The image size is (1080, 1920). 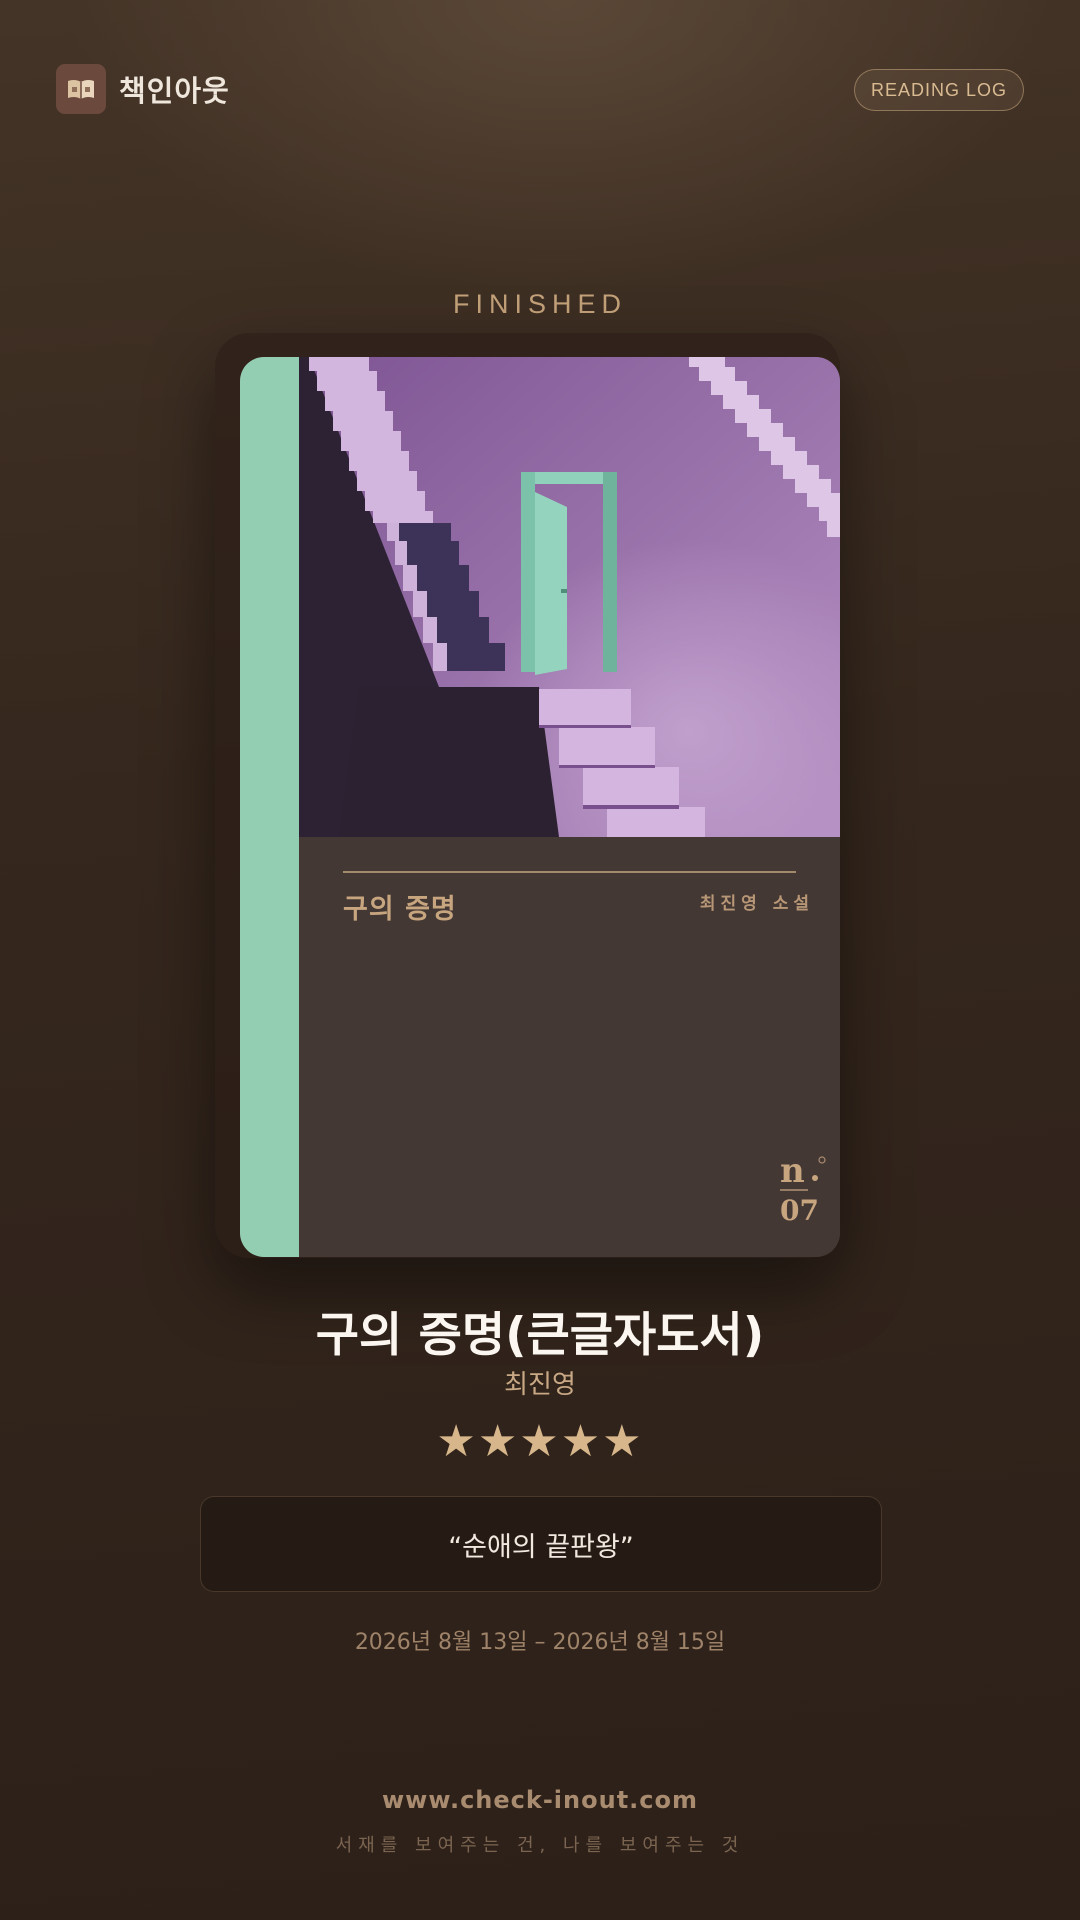 What do you see at coordinates (541, 1547) in the screenshot?
I see `review-quote: “순애의 끝판왕”` at bounding box center [541, 1547].